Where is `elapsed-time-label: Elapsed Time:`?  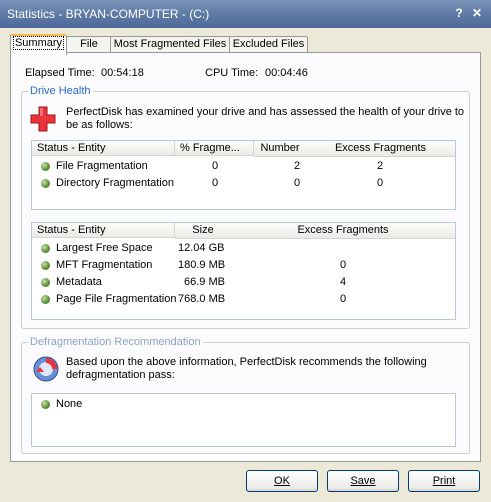 elapsed-time-label: Elapsed Time: is located at coordinates (60, 73).